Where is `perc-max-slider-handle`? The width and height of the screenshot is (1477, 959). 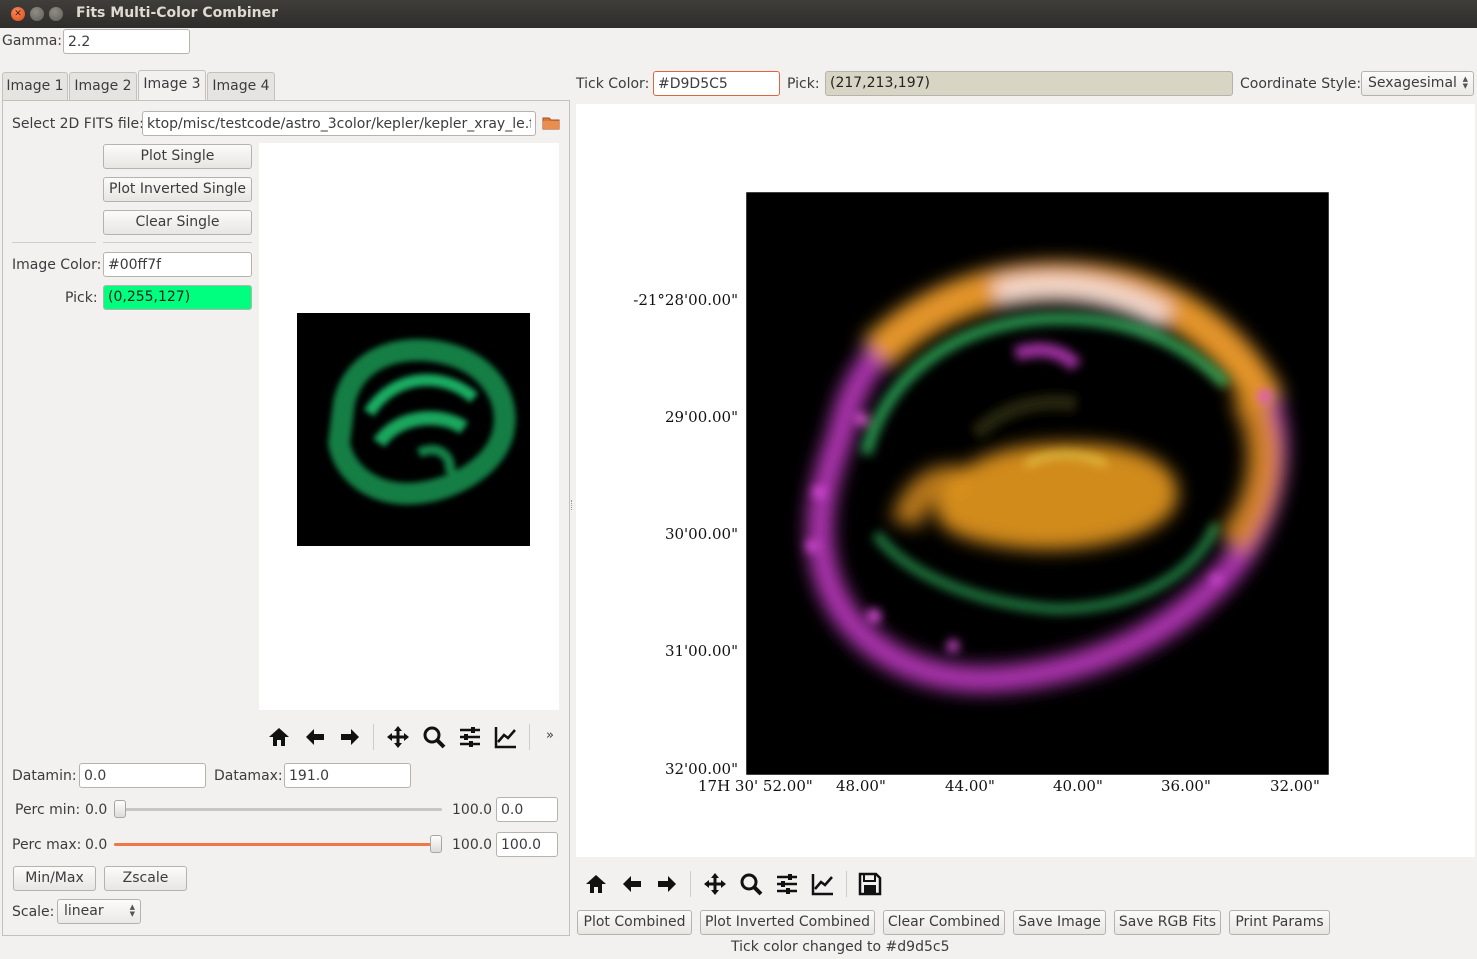
perc-max-slider-handle is located at coordinates (436, 844).